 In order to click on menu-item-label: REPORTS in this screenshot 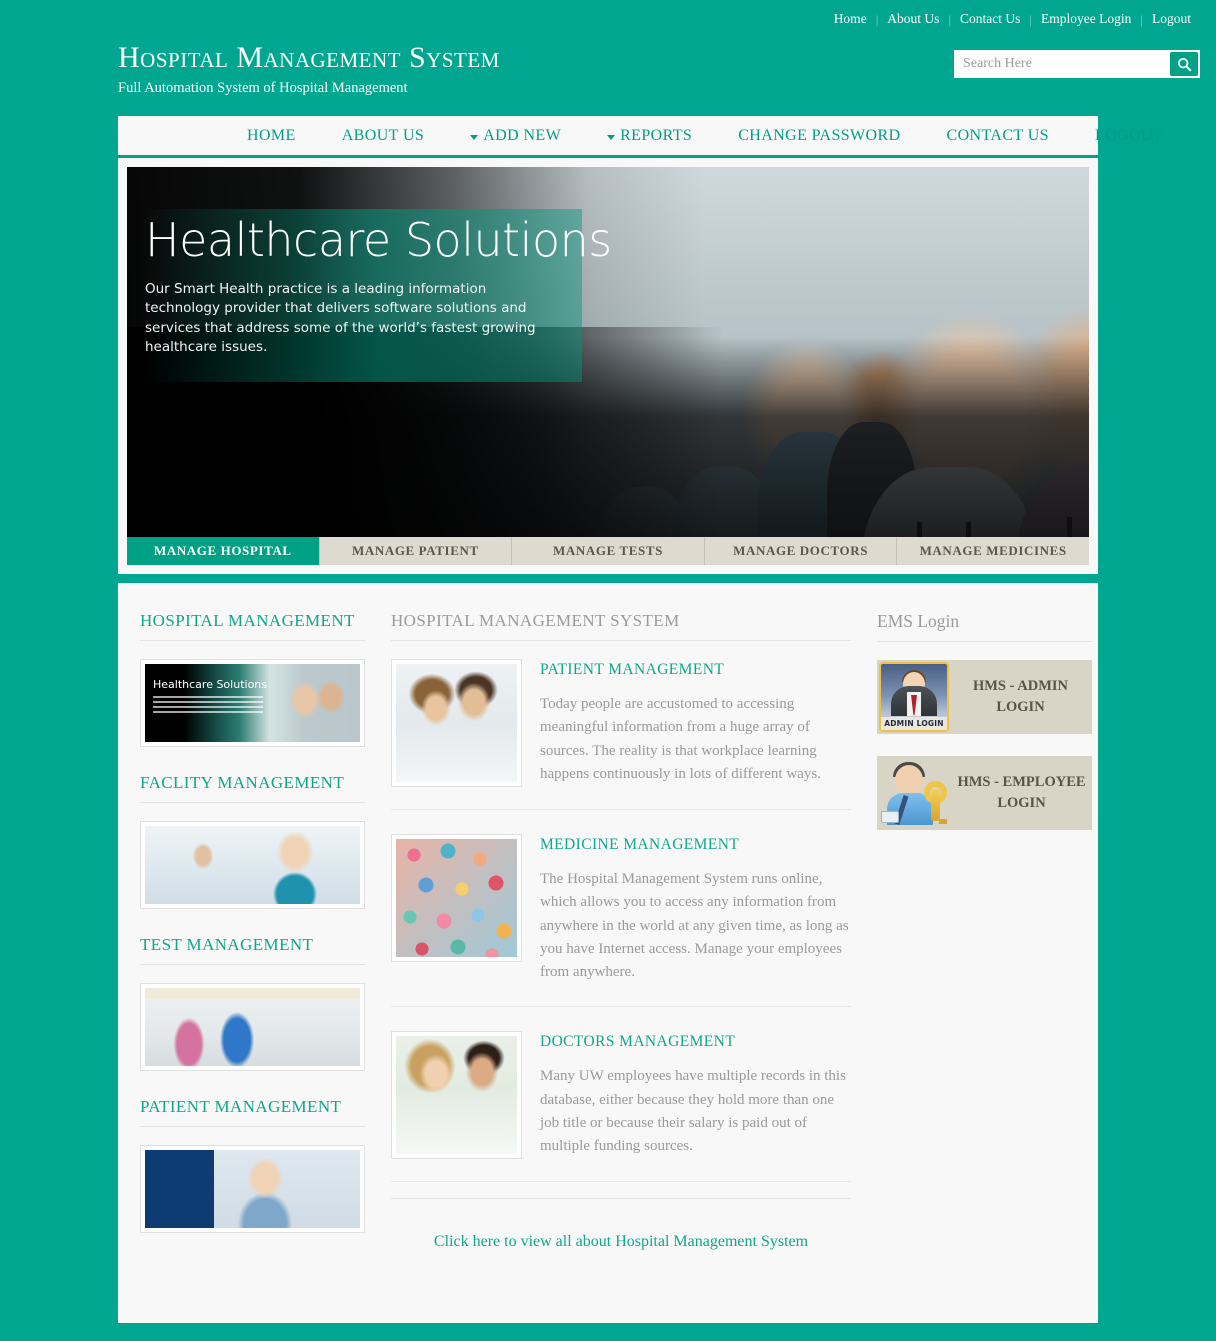, I will do `click(656, 135)`.